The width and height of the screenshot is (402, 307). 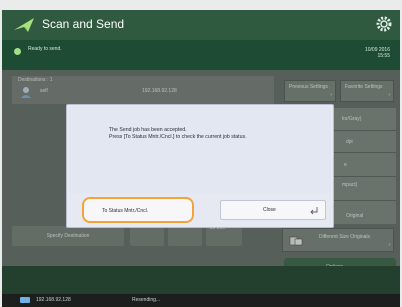 What do you see at coordinates (83, 24) in the screenshot?
I see `app-title: Scan and Send` at bounding box center [83, 24].